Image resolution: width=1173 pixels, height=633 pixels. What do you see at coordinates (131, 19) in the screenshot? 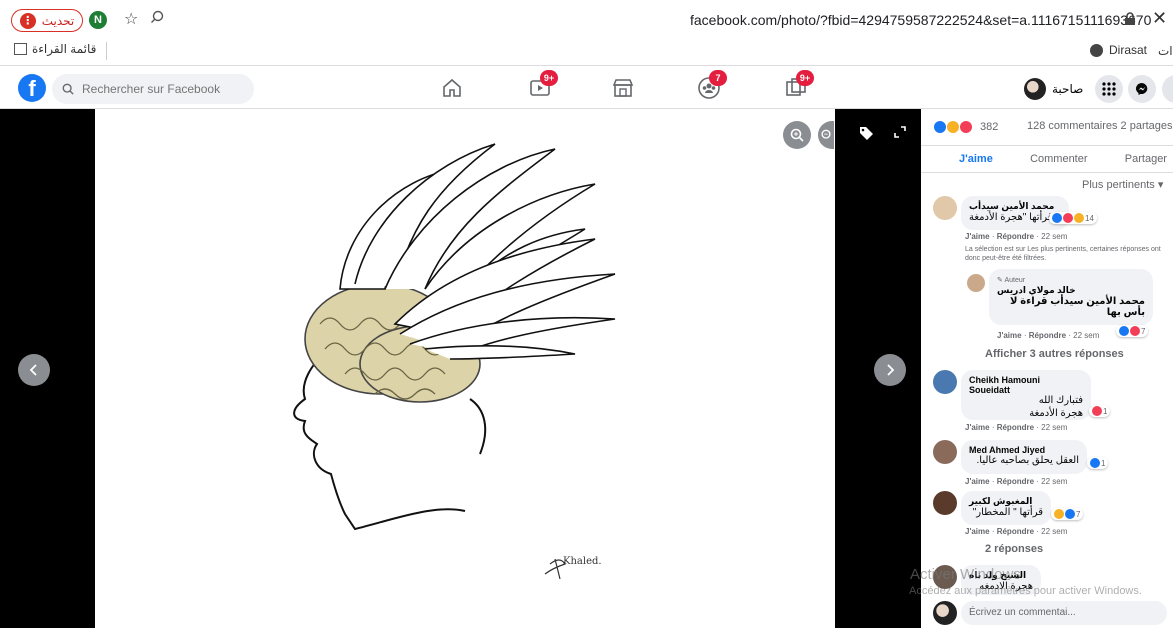
I see `bookmark-star-icon: ☆` at bounding box center [131, 19].